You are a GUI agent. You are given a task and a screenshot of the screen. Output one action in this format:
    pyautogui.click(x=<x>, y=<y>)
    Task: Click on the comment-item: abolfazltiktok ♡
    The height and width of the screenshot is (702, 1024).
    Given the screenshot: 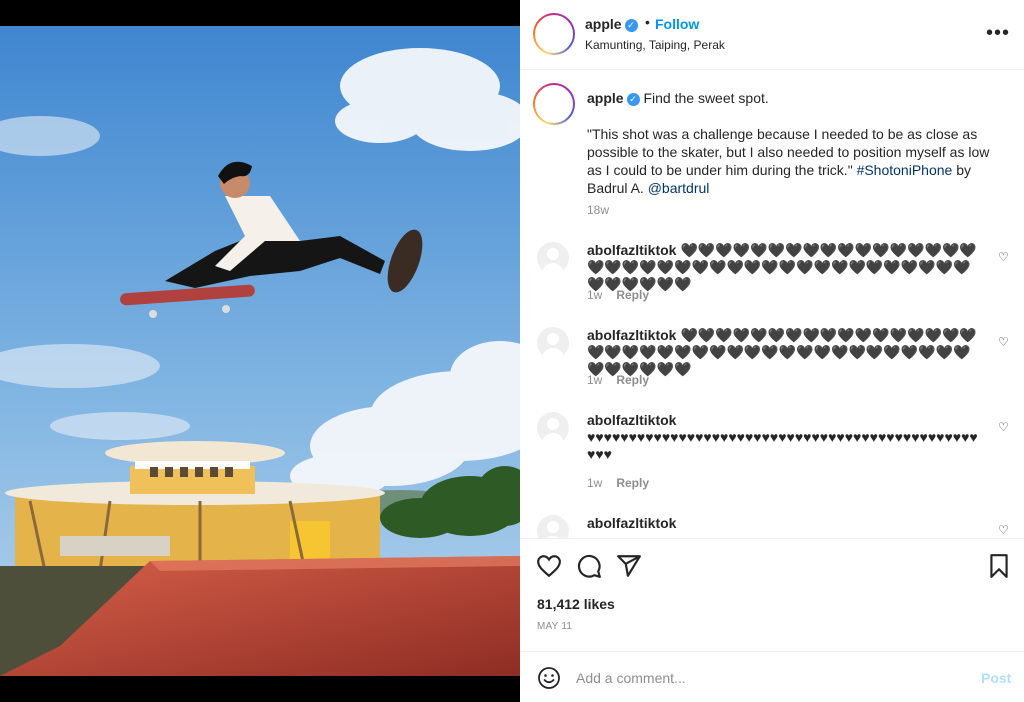 What is the action you would take?
    pyautogui.click(x=772, y=526)
    